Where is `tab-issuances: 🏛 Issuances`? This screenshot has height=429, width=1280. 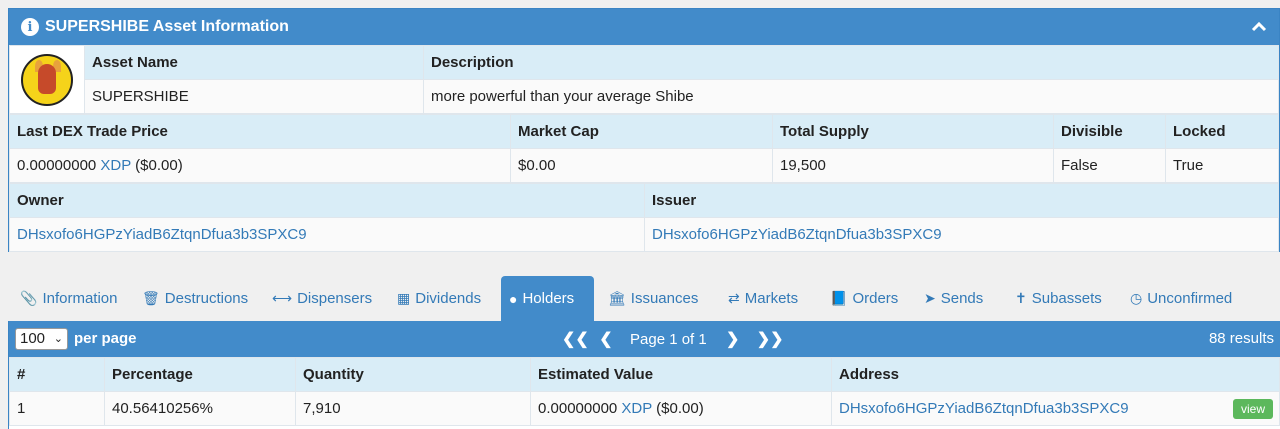
tab-issuances: 🏛 Issuances is located at coordinates (653, 298).